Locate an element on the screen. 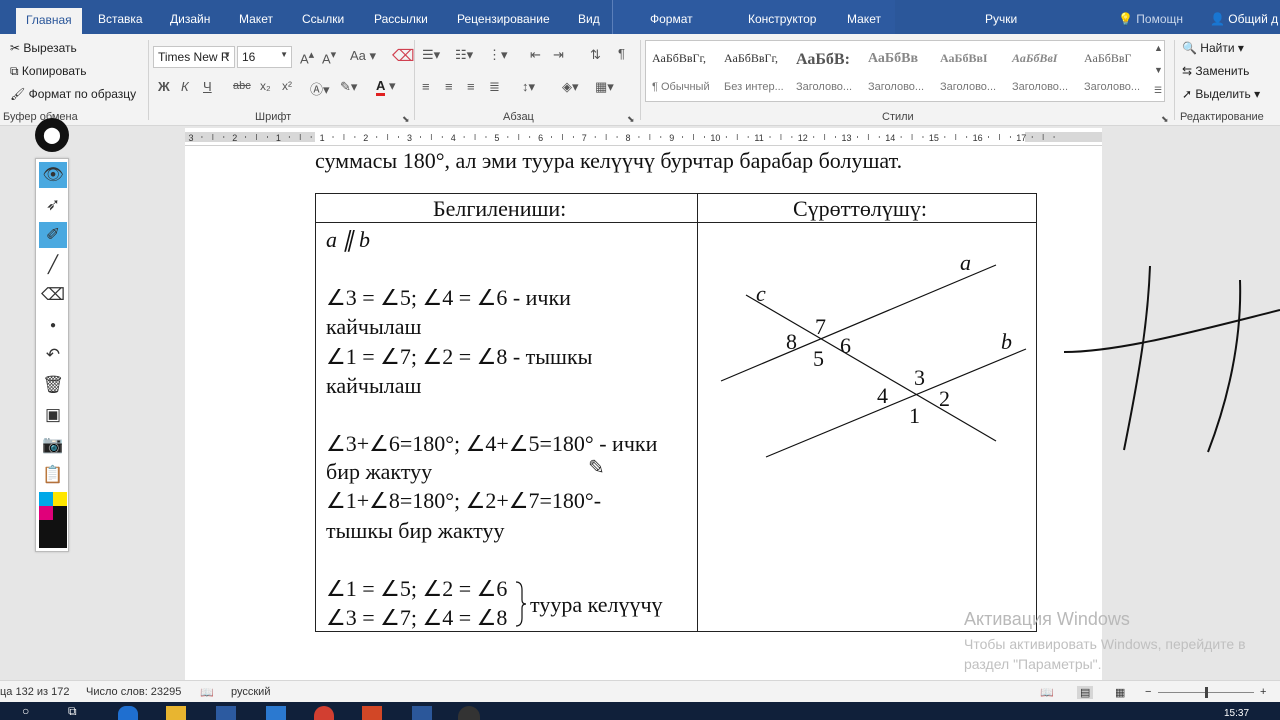 The width and height of the screenshot is (1280, 720). text-effects-icon: Ⓐ▾ is located at coordinates (320, 88).